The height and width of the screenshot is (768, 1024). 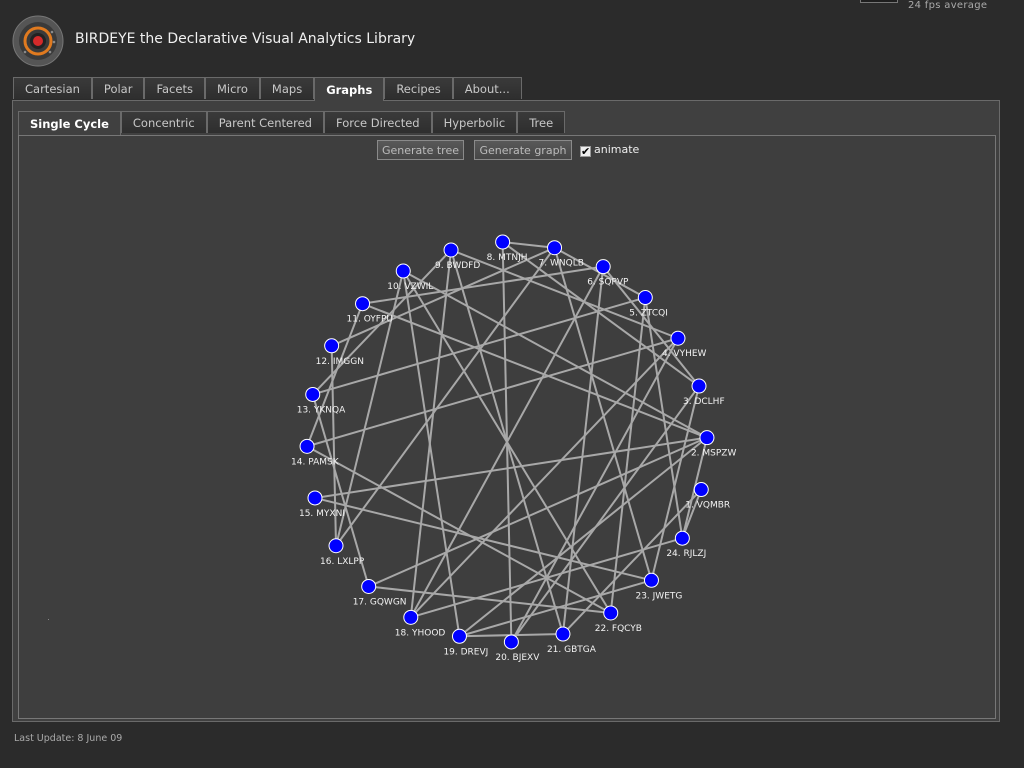 I want to click on graph-node-label: 17. GQWGN, so click(x=380, y=602).